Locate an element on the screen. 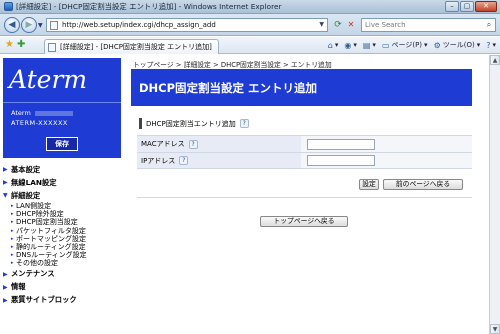 The image size is (500, 334). sidebar-item-label: 基本設定 is located at coordinates (26, 169).